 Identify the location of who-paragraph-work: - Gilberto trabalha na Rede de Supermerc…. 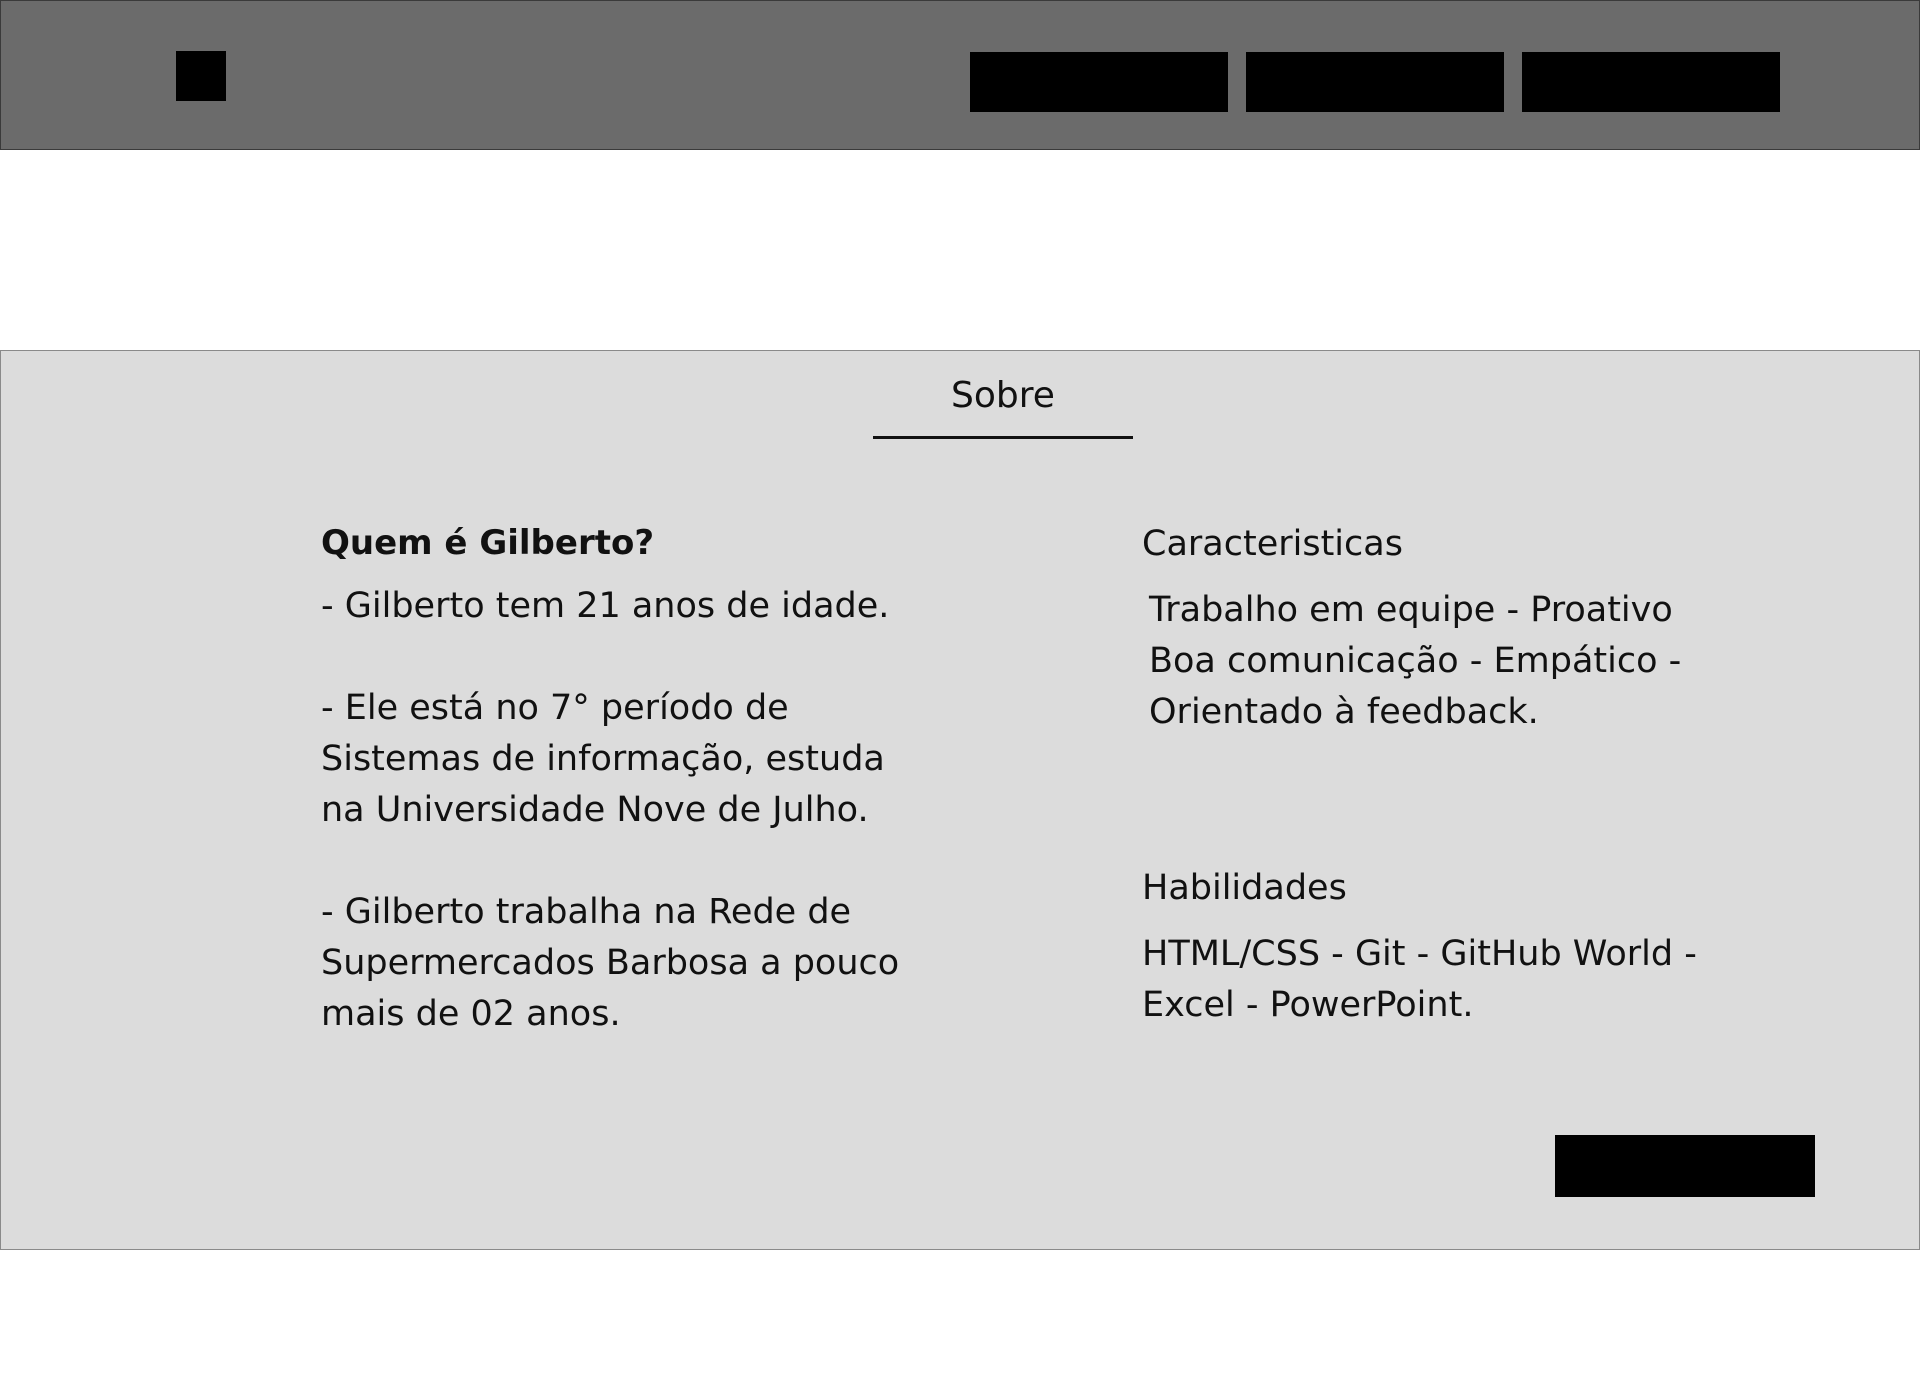
(610, 963).